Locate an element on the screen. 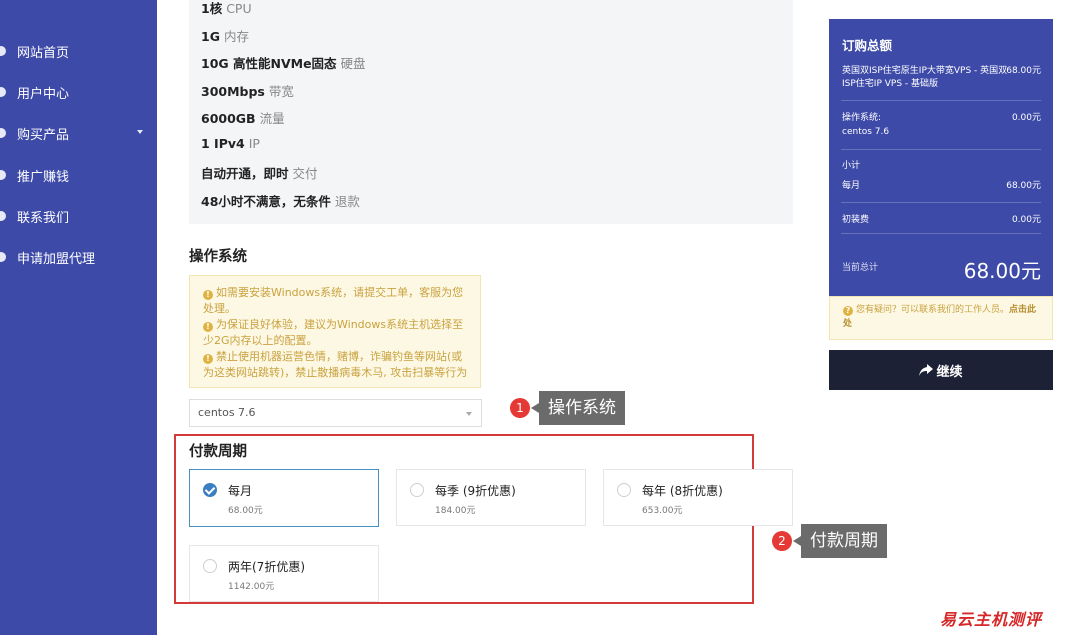 Image resolution: width=1080 pixels, height=635 pixels. globe-icon is located at coordinates (3, 257).